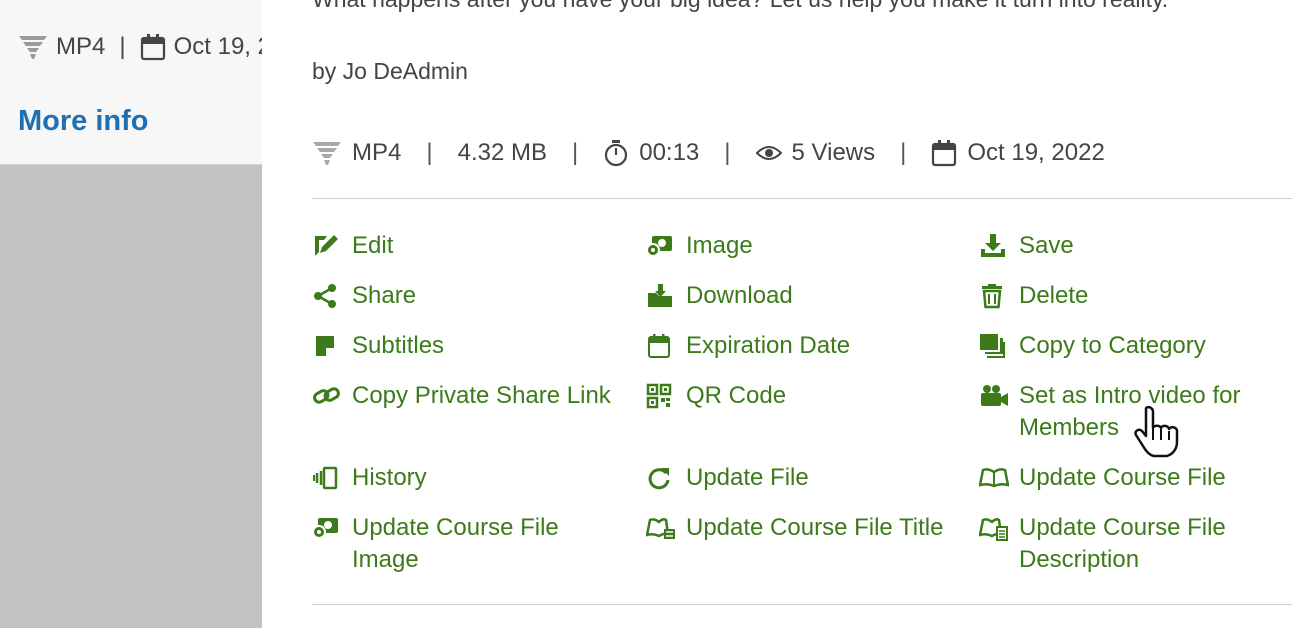 This screenshot has width=1300, height=628. I want to click on hand-pointer-icon, so click(1156, 431).